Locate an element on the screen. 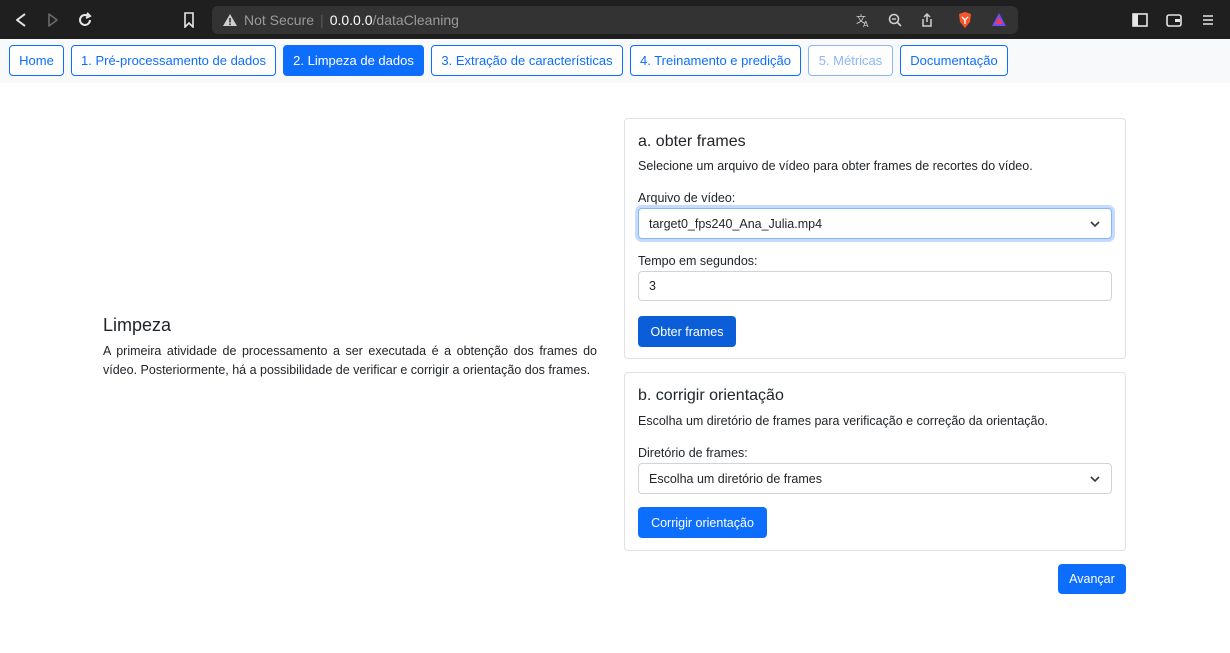 The height and width of the screenshot is (653, 1230). brave-shield-icon is located at coordinates (965, 20).